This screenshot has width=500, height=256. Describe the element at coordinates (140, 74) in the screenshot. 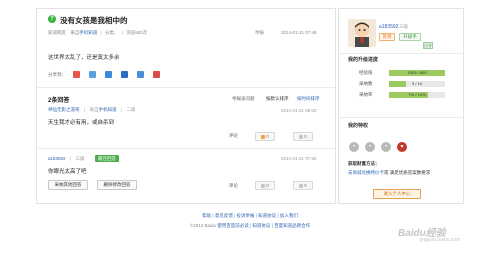

I see `tieba-share-icon` at that location.